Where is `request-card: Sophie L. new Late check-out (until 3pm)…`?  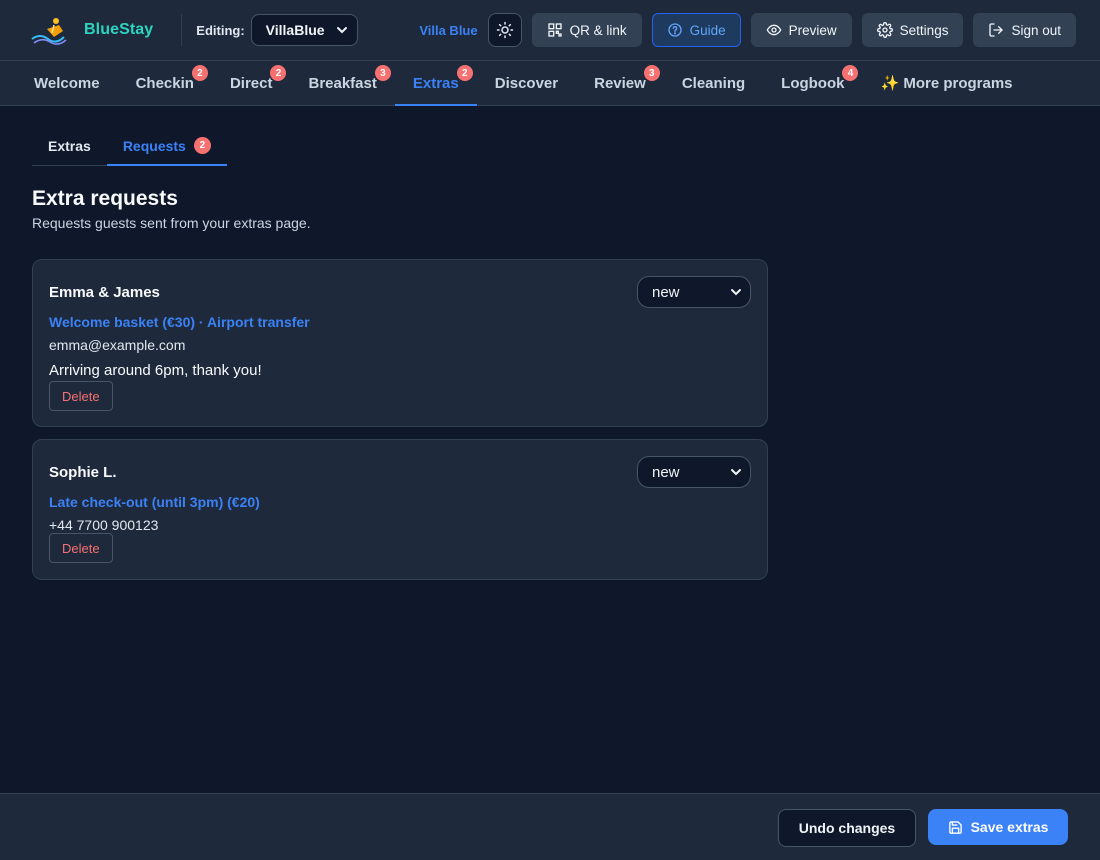 request-card: Sophie L. new Late check-out (until 3pm)… is located at coordinates (400, 509).